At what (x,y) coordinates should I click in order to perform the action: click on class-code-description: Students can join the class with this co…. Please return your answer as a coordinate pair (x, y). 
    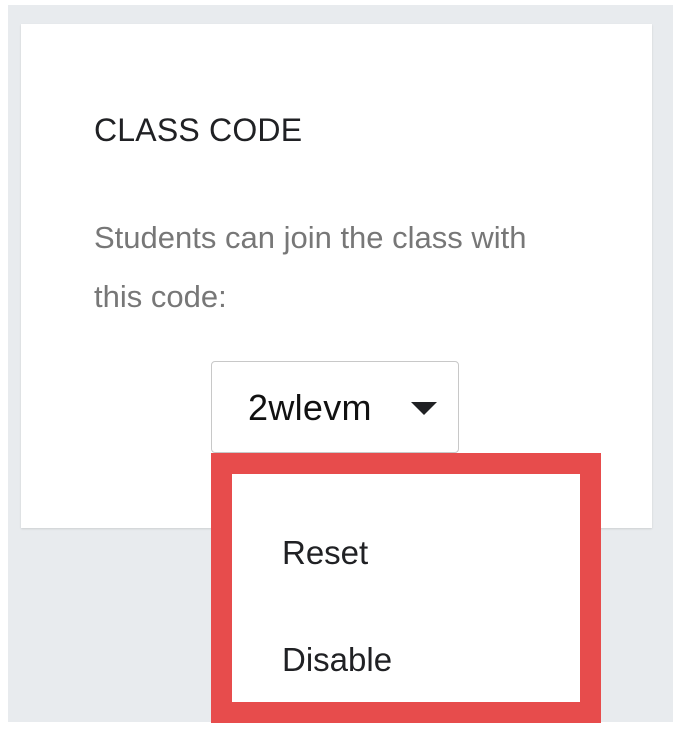
    Looking at the image, I should click on (310, 267).